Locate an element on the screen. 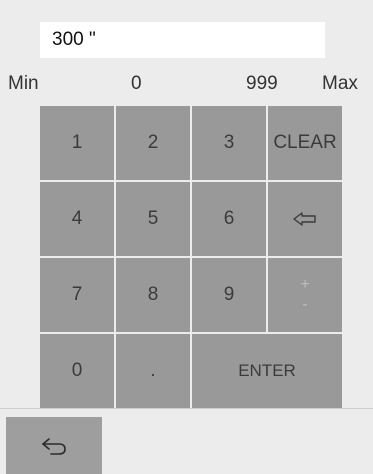  return-arrow-icon is located at coordinates (54, 446).